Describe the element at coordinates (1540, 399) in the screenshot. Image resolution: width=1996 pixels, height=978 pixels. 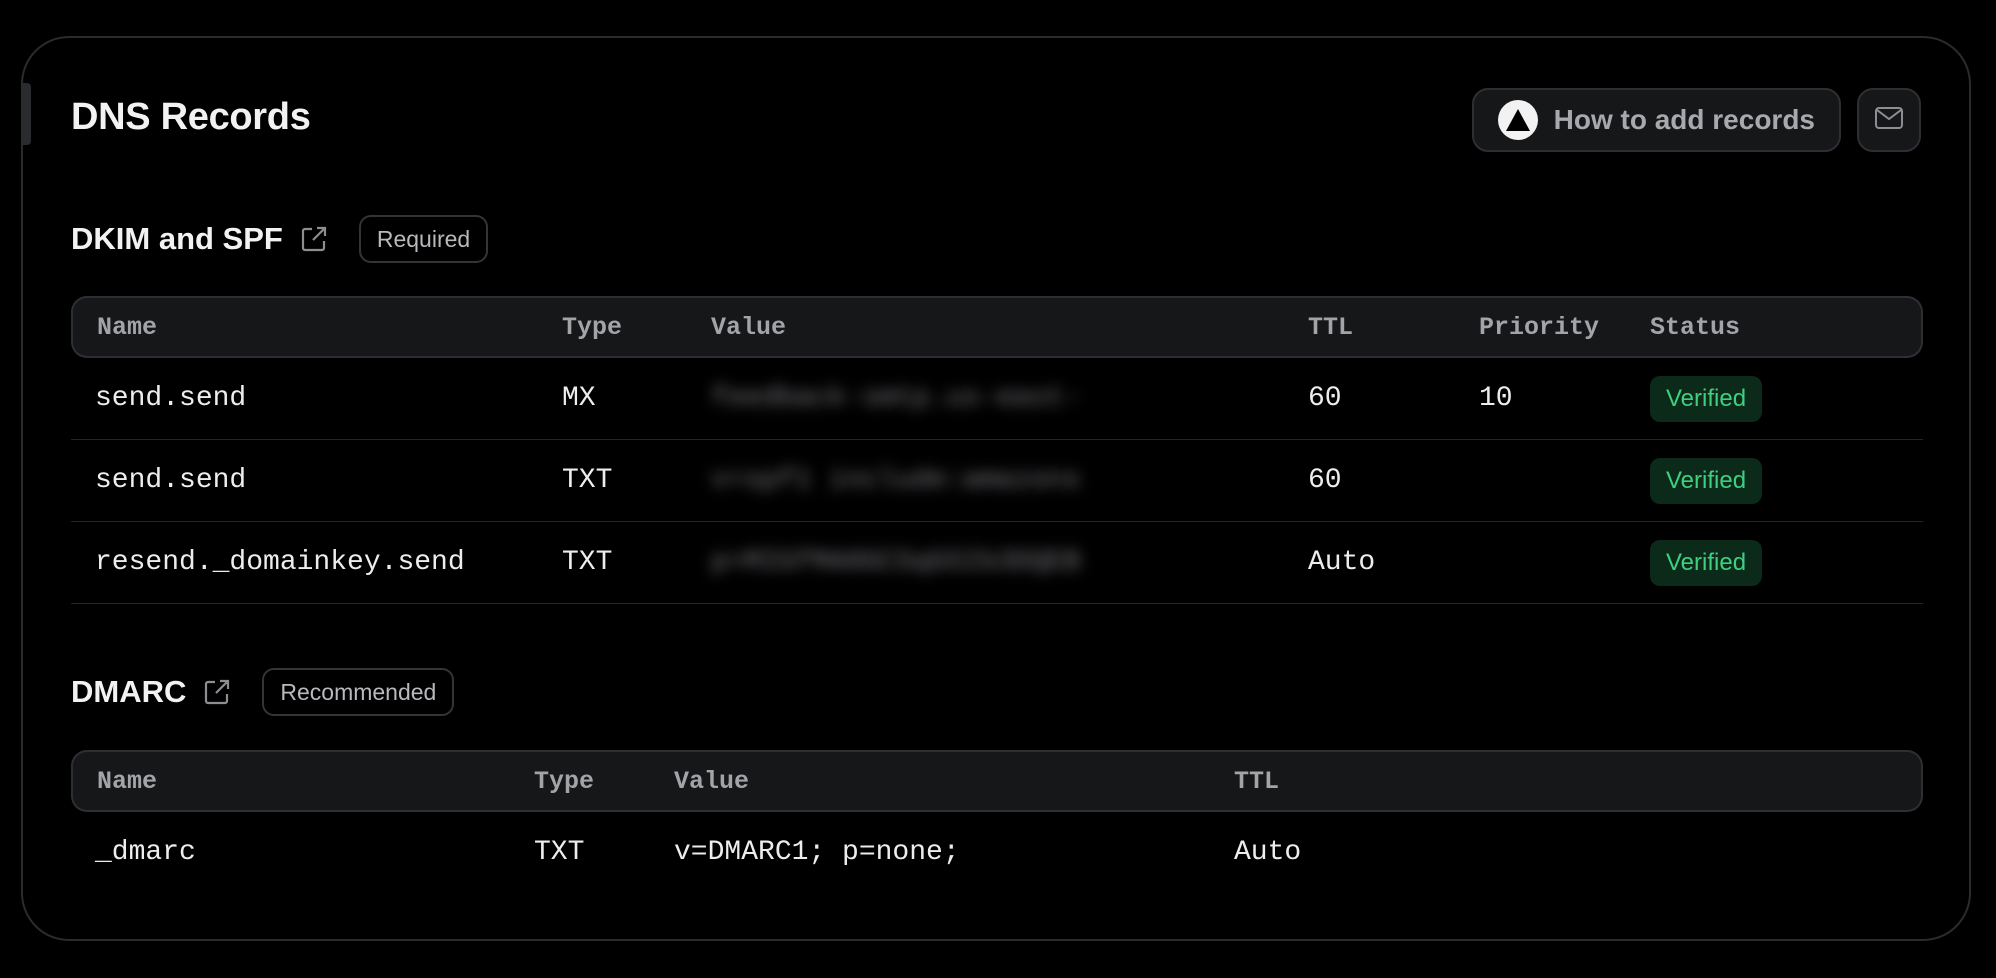
I see `record-priority: 10` at that location.